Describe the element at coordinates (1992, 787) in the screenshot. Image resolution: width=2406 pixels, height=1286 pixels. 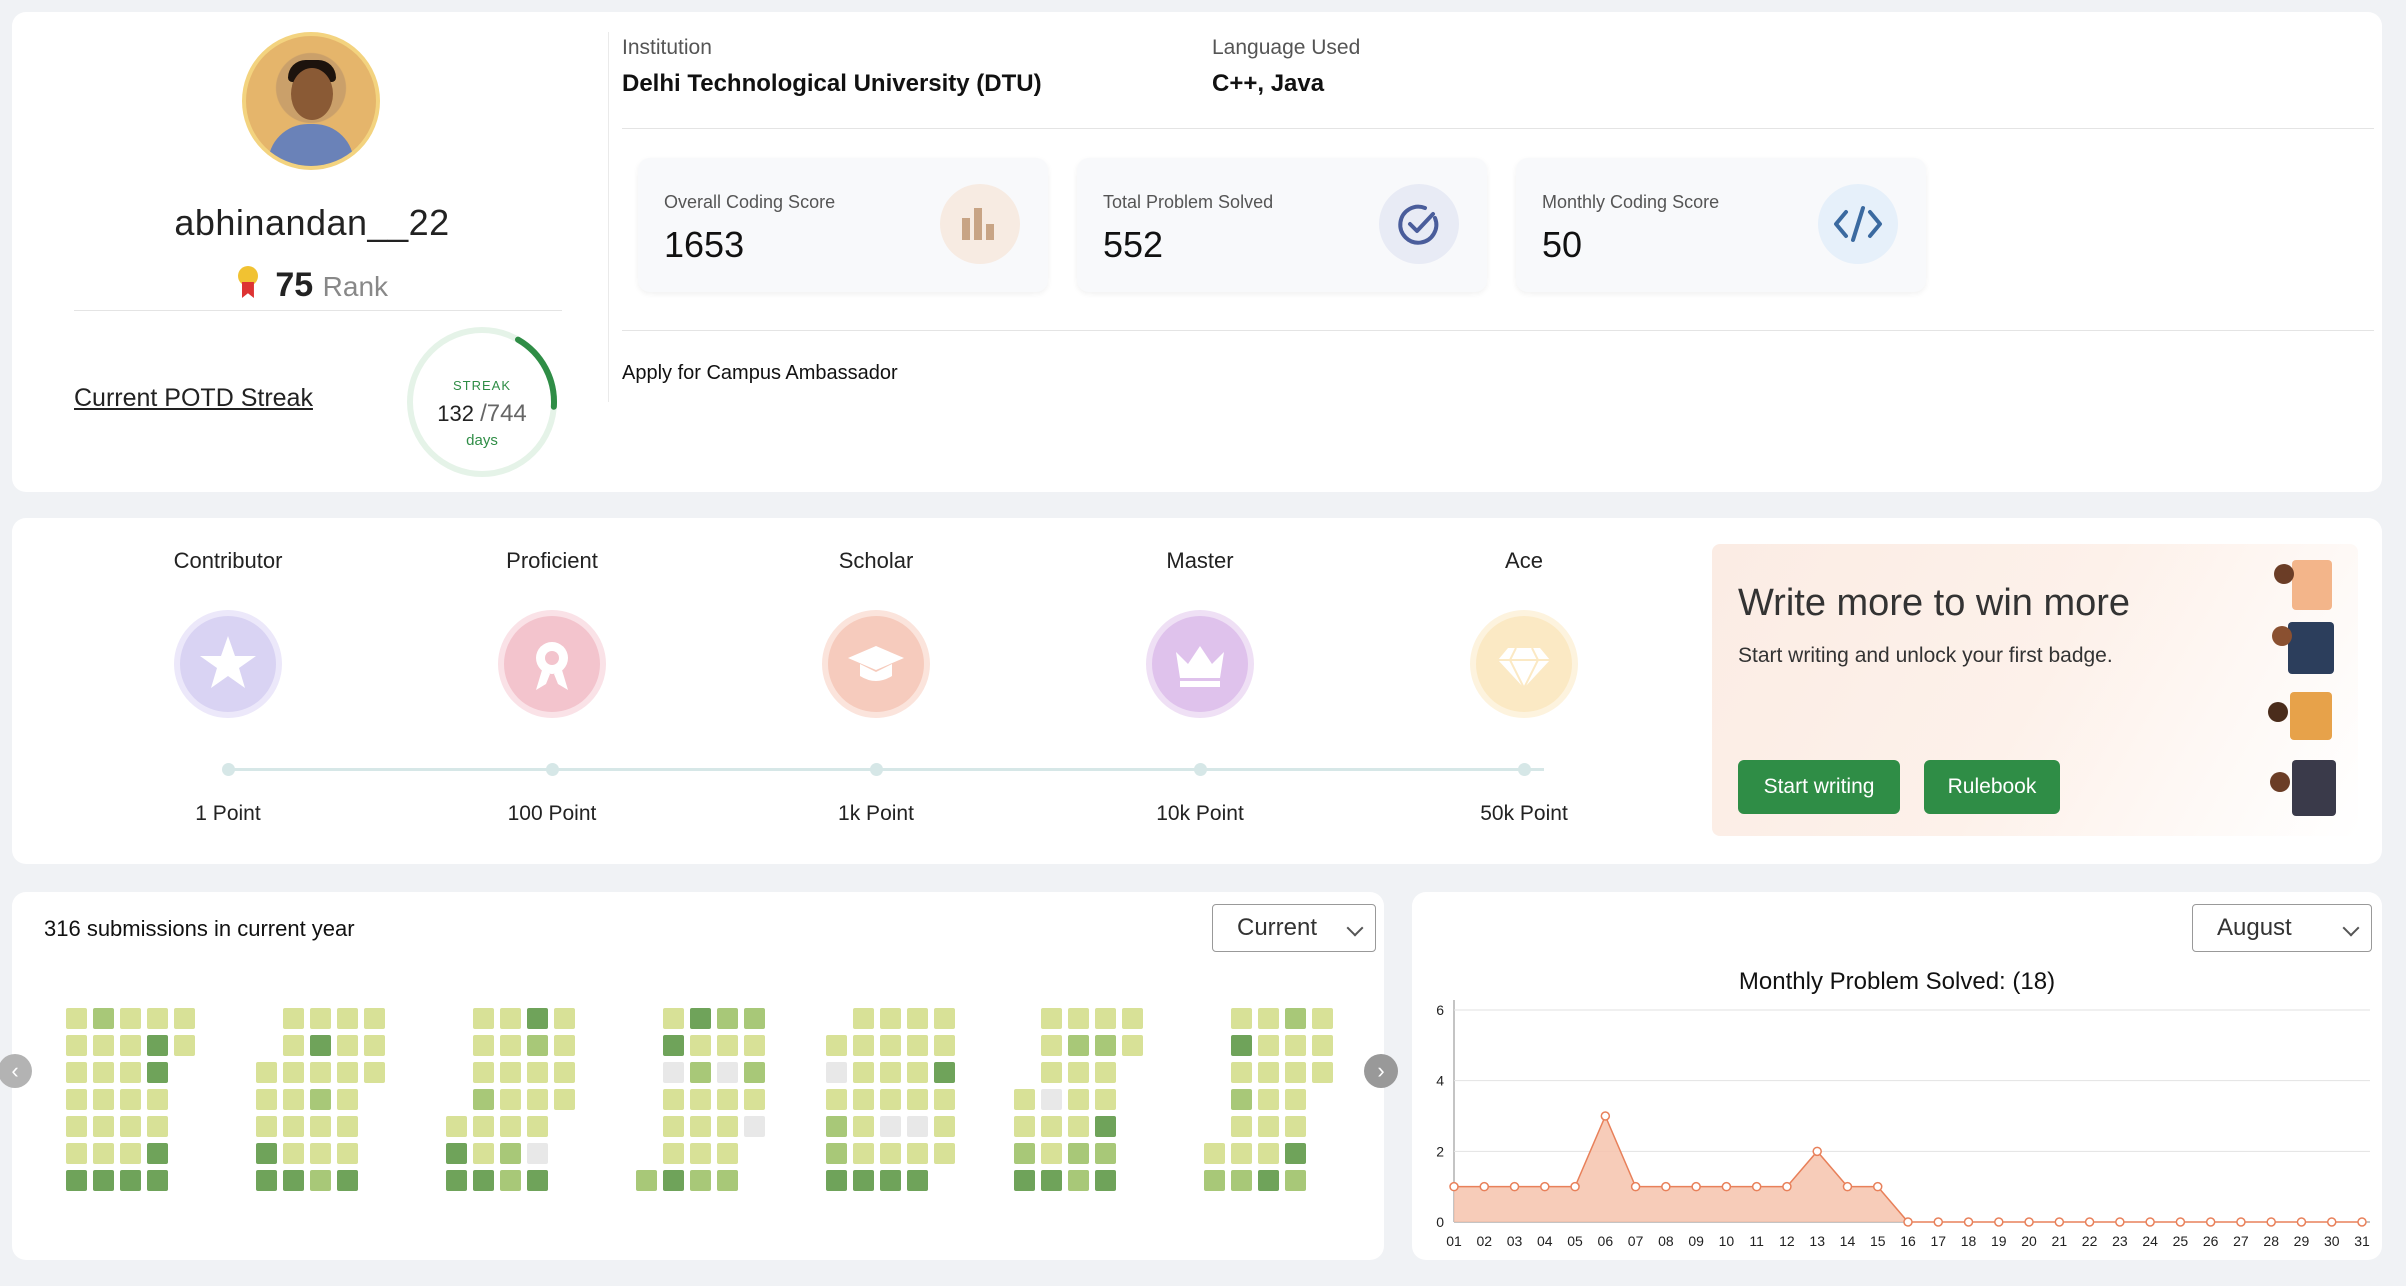
I see `rulebook-button: Rulebook` at that location.